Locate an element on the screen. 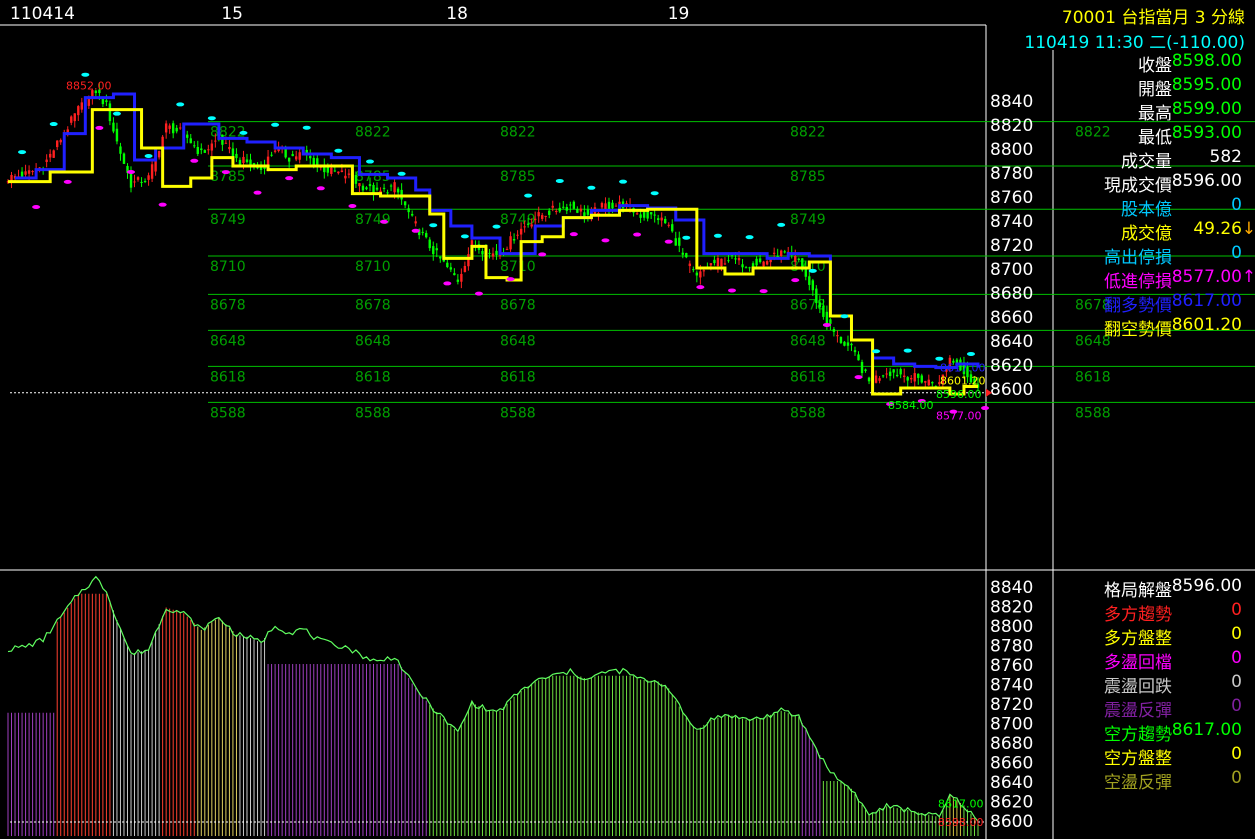 Image resolution: width=1255 pixels, height=839 pixels. pattern-label: 格局解盤 is located at coordinates (1138, 591).